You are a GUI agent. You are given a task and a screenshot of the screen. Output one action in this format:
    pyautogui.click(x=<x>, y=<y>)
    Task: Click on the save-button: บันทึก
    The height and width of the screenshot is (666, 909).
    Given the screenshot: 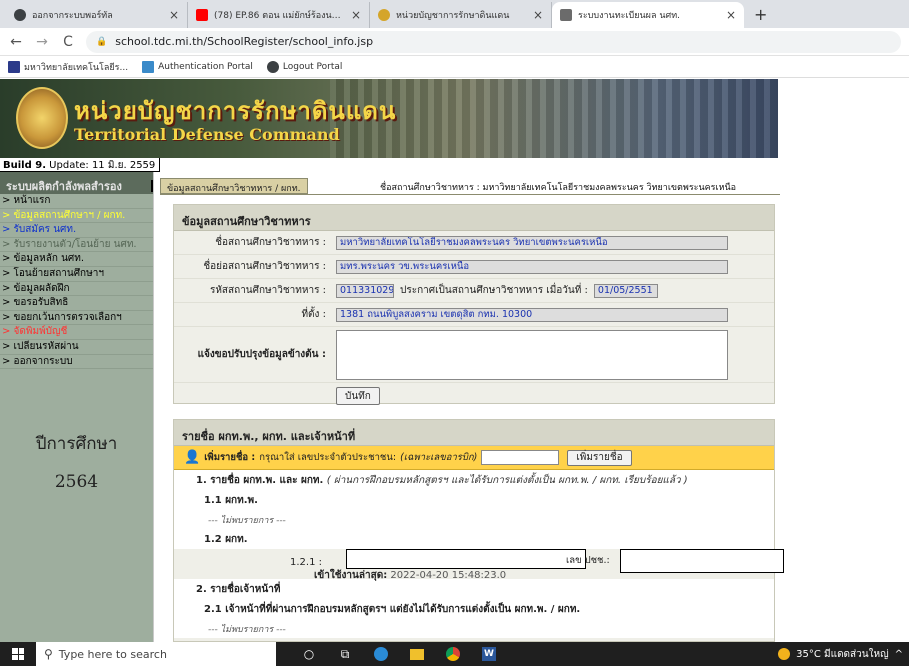 What is the action you would take?
    pyautogui.click(x=358, y=396)
    